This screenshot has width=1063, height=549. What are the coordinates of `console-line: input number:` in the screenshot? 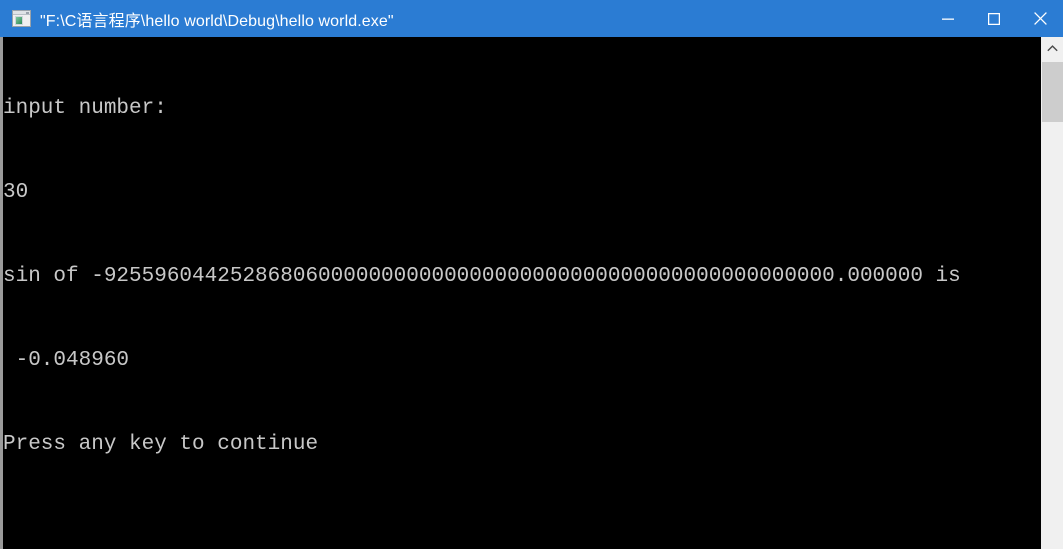 It's located at (85, 108).